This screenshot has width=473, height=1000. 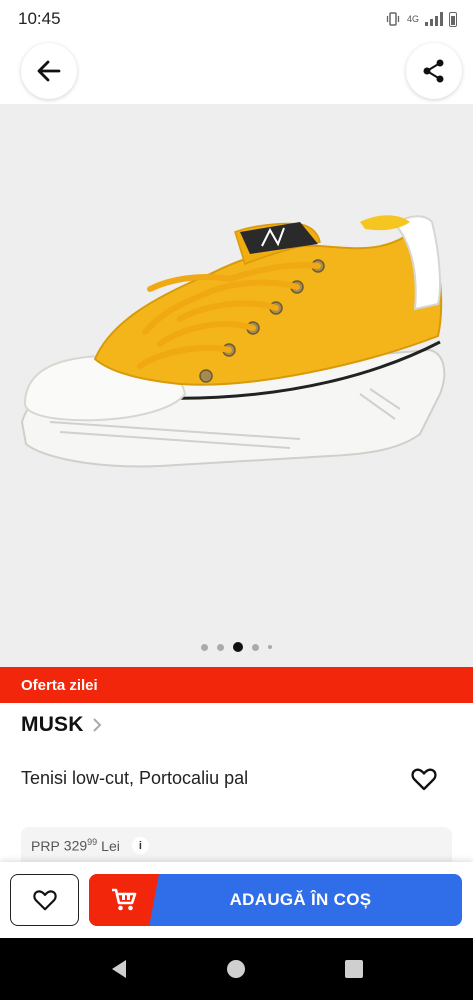 I want to click on bottom-action-bar: ADAUGĂ ÎN COȘ, so click(x=236, y=900).